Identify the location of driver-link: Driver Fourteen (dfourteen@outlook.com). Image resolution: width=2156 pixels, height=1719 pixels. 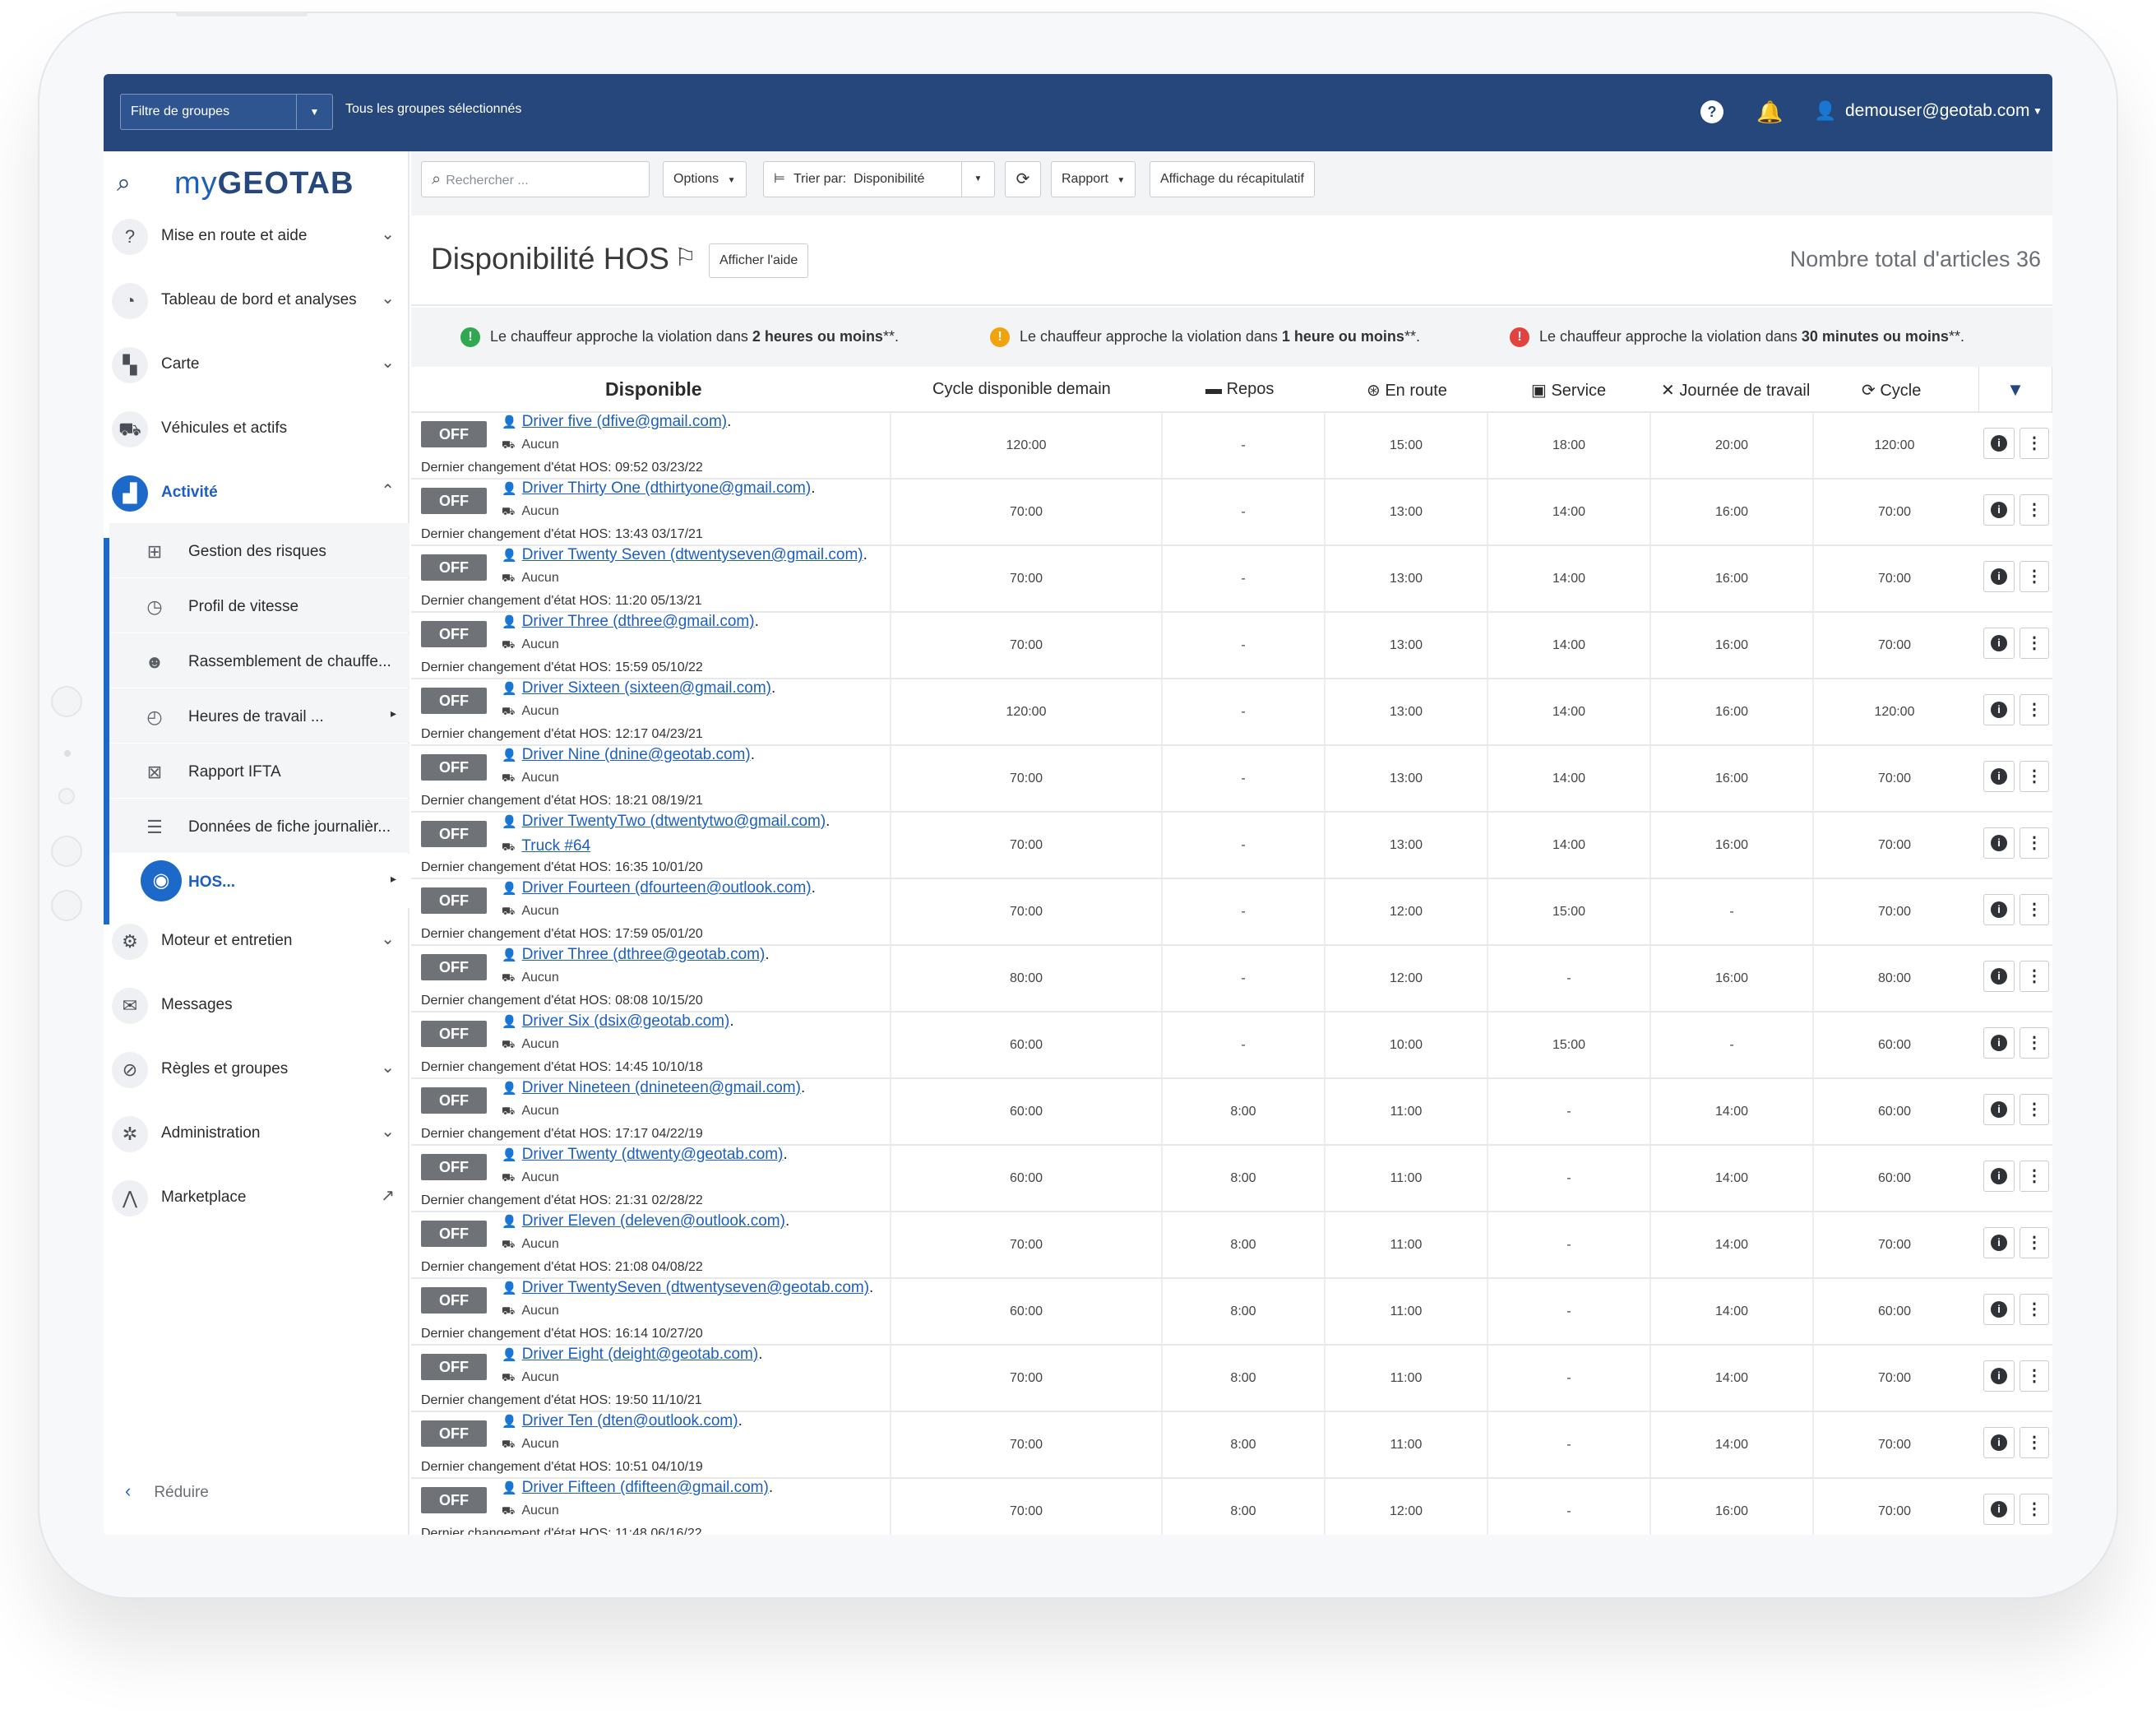
(667, 888).